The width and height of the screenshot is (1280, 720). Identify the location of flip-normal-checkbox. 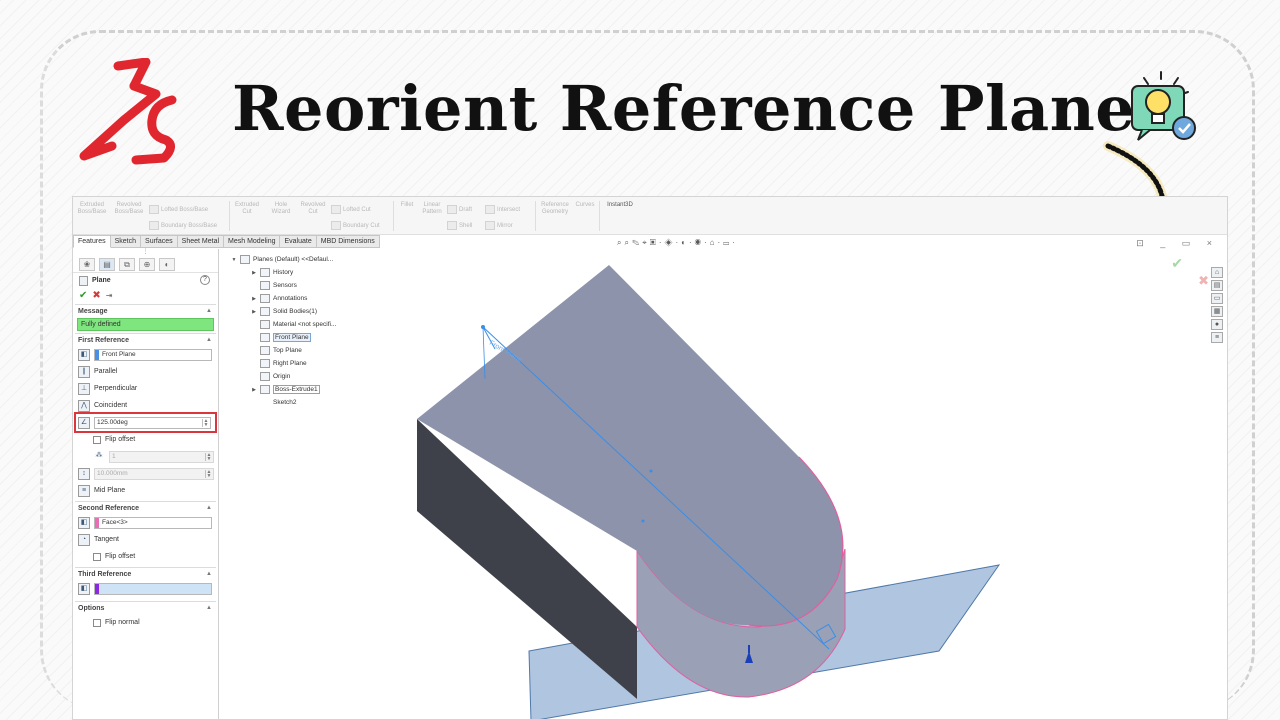
(97, 622).